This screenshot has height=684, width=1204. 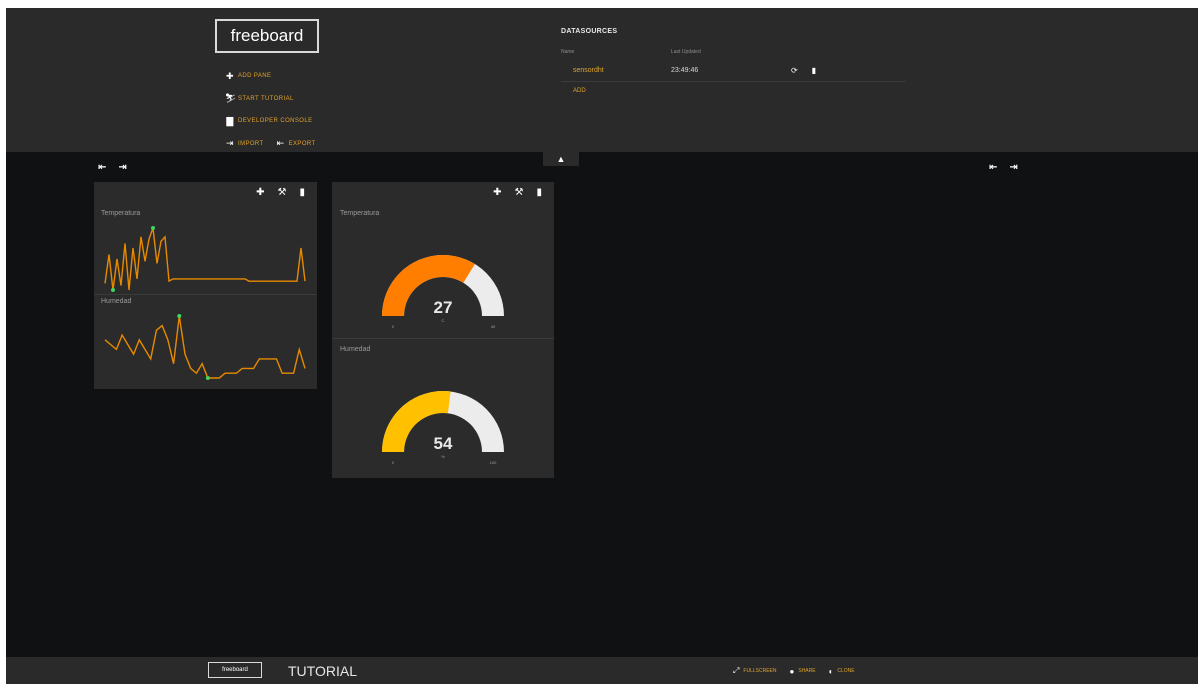 I want to click on gauge-value: 27, so click(x=443, y=307).